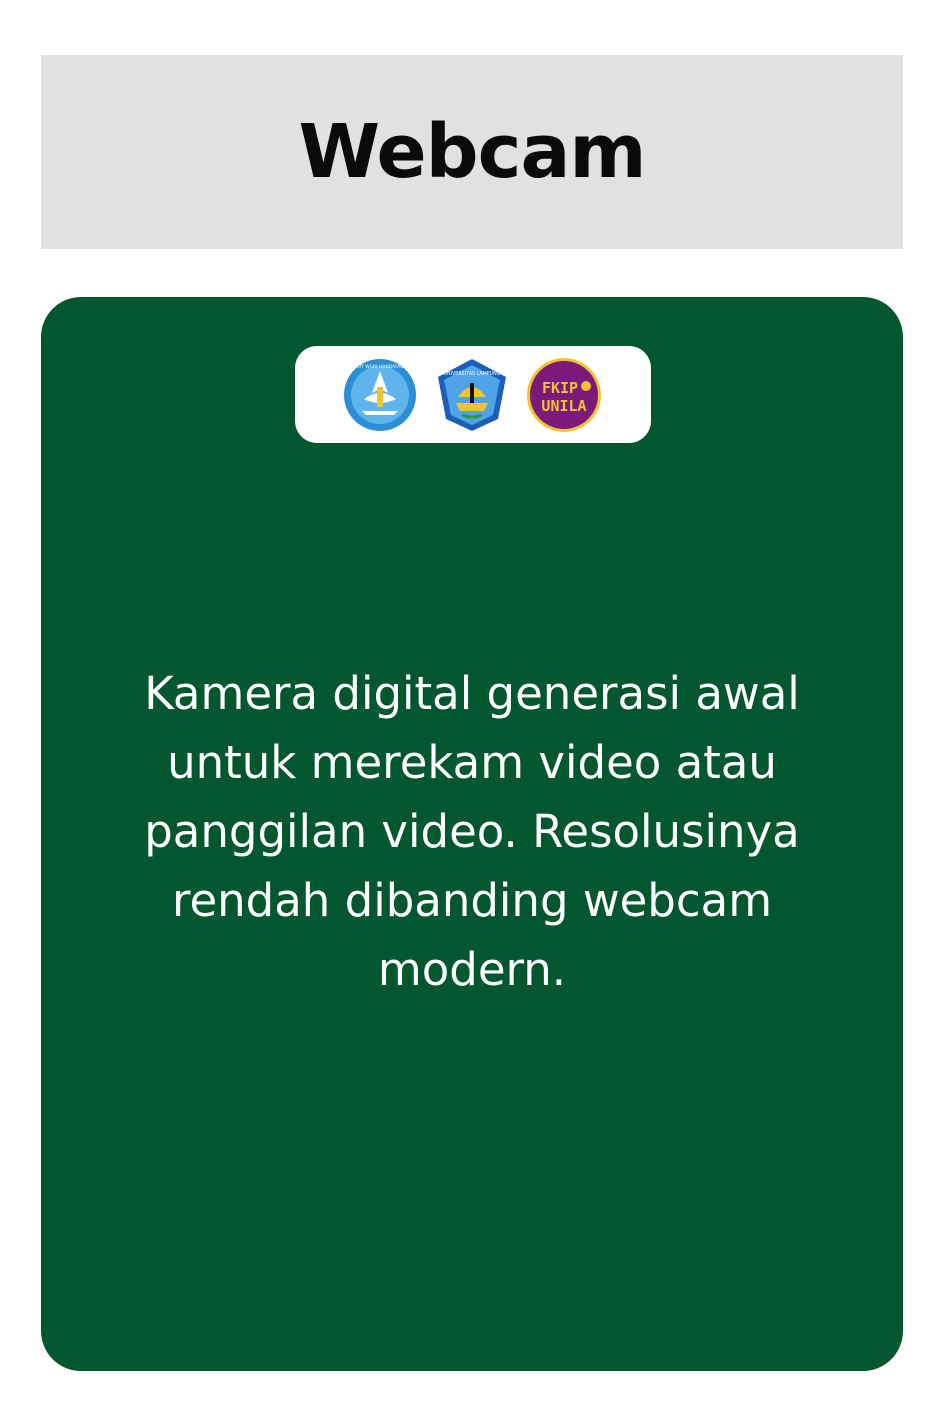 The width and height of the screenshot is (944, 1417). I want to click on tut-wuri-handayani-logo: TUT WURI HANDAYANI, so click(380, 395).